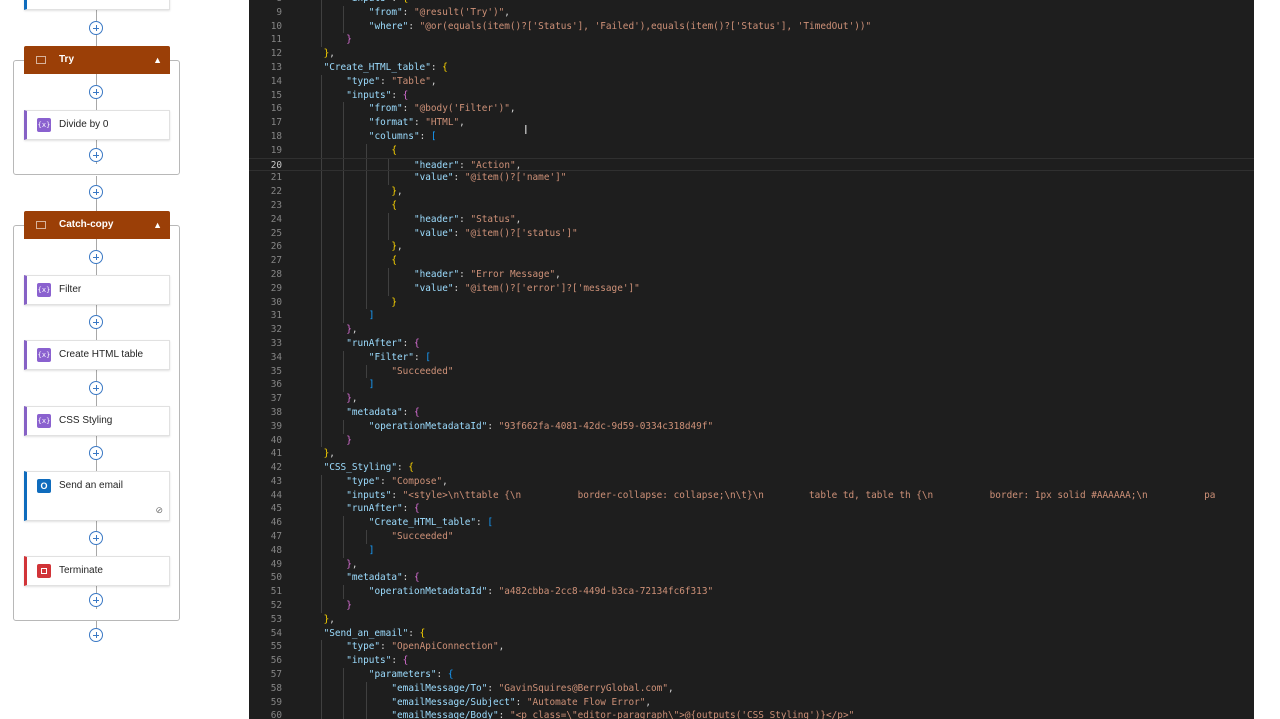 This screenshot has height=719, width=1280. Describe the element at coordinates (751, 136) in the screenshot. I see `code-line: 18 "columns": [` at that location.